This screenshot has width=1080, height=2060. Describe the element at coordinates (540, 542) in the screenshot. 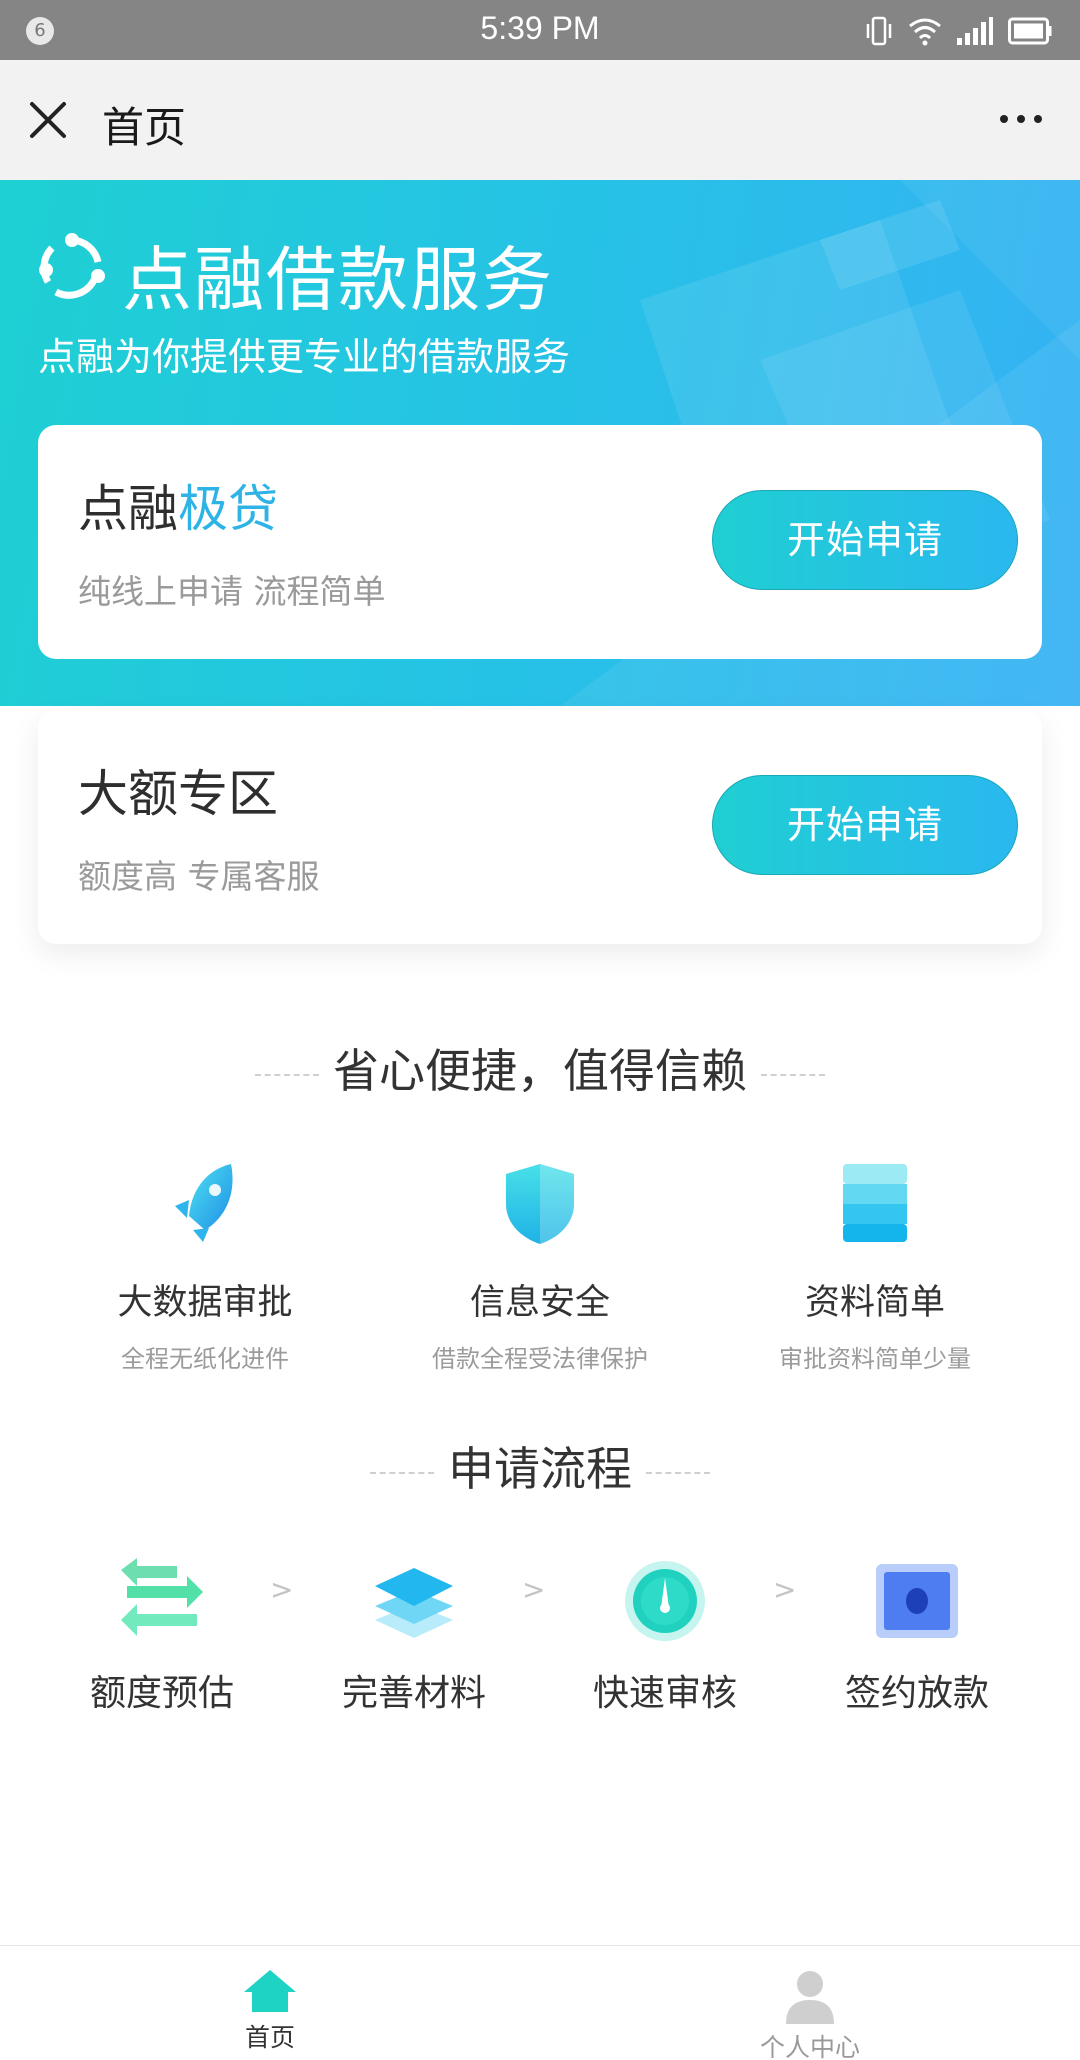

I see `loan-product-card-jidai: 点融极贷 纯线上申请 流程简单 开始申请` at that location.